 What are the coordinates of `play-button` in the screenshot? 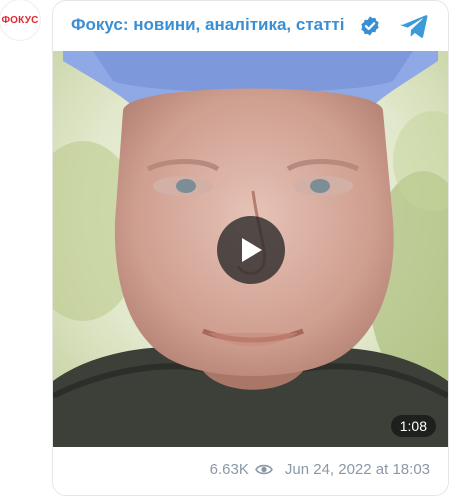 It's located at (251, 250).